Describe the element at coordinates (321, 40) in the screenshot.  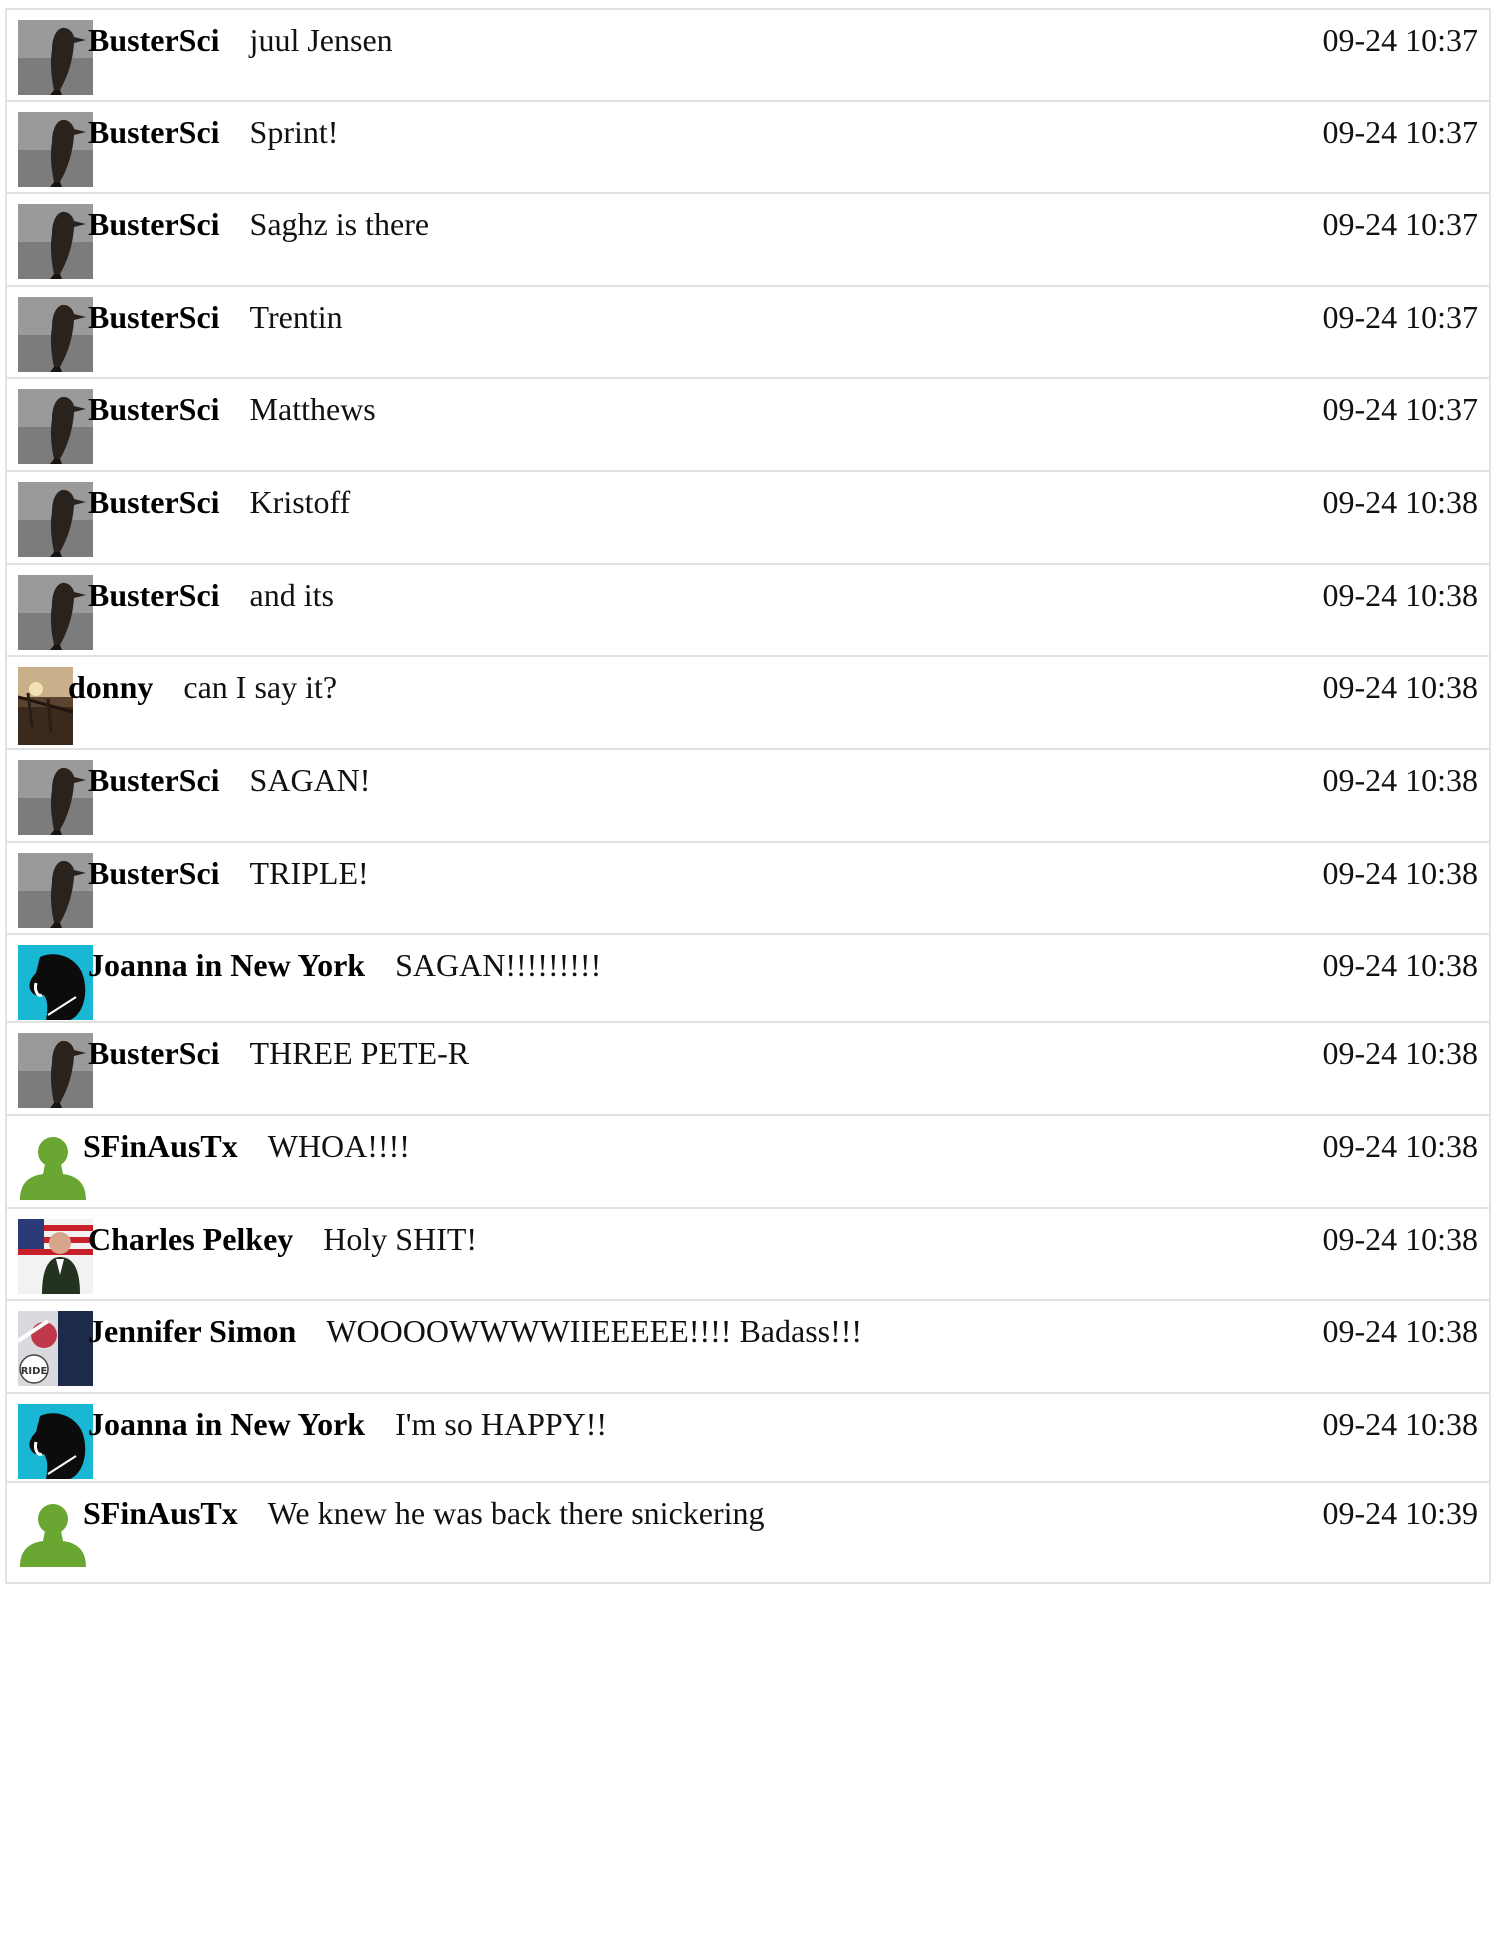
I see `comment-text: juul Jensen` at that location.